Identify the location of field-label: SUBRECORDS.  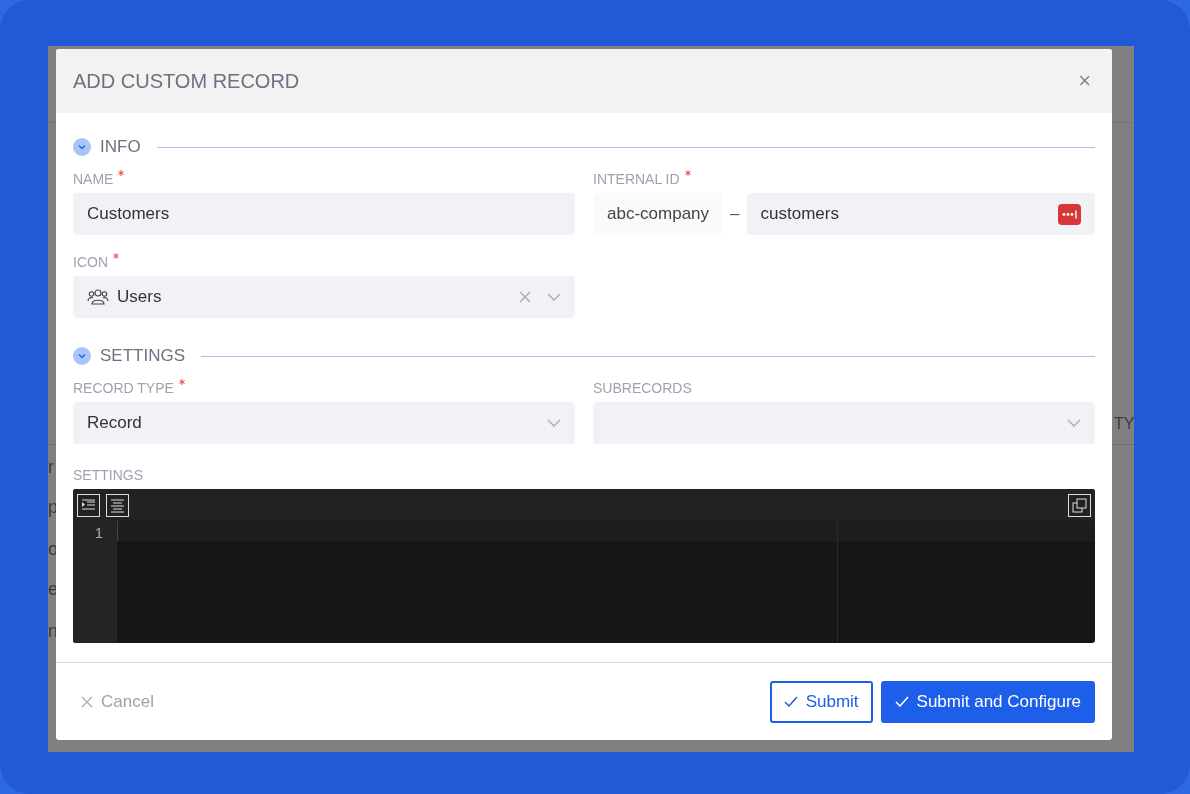
(642, 388).